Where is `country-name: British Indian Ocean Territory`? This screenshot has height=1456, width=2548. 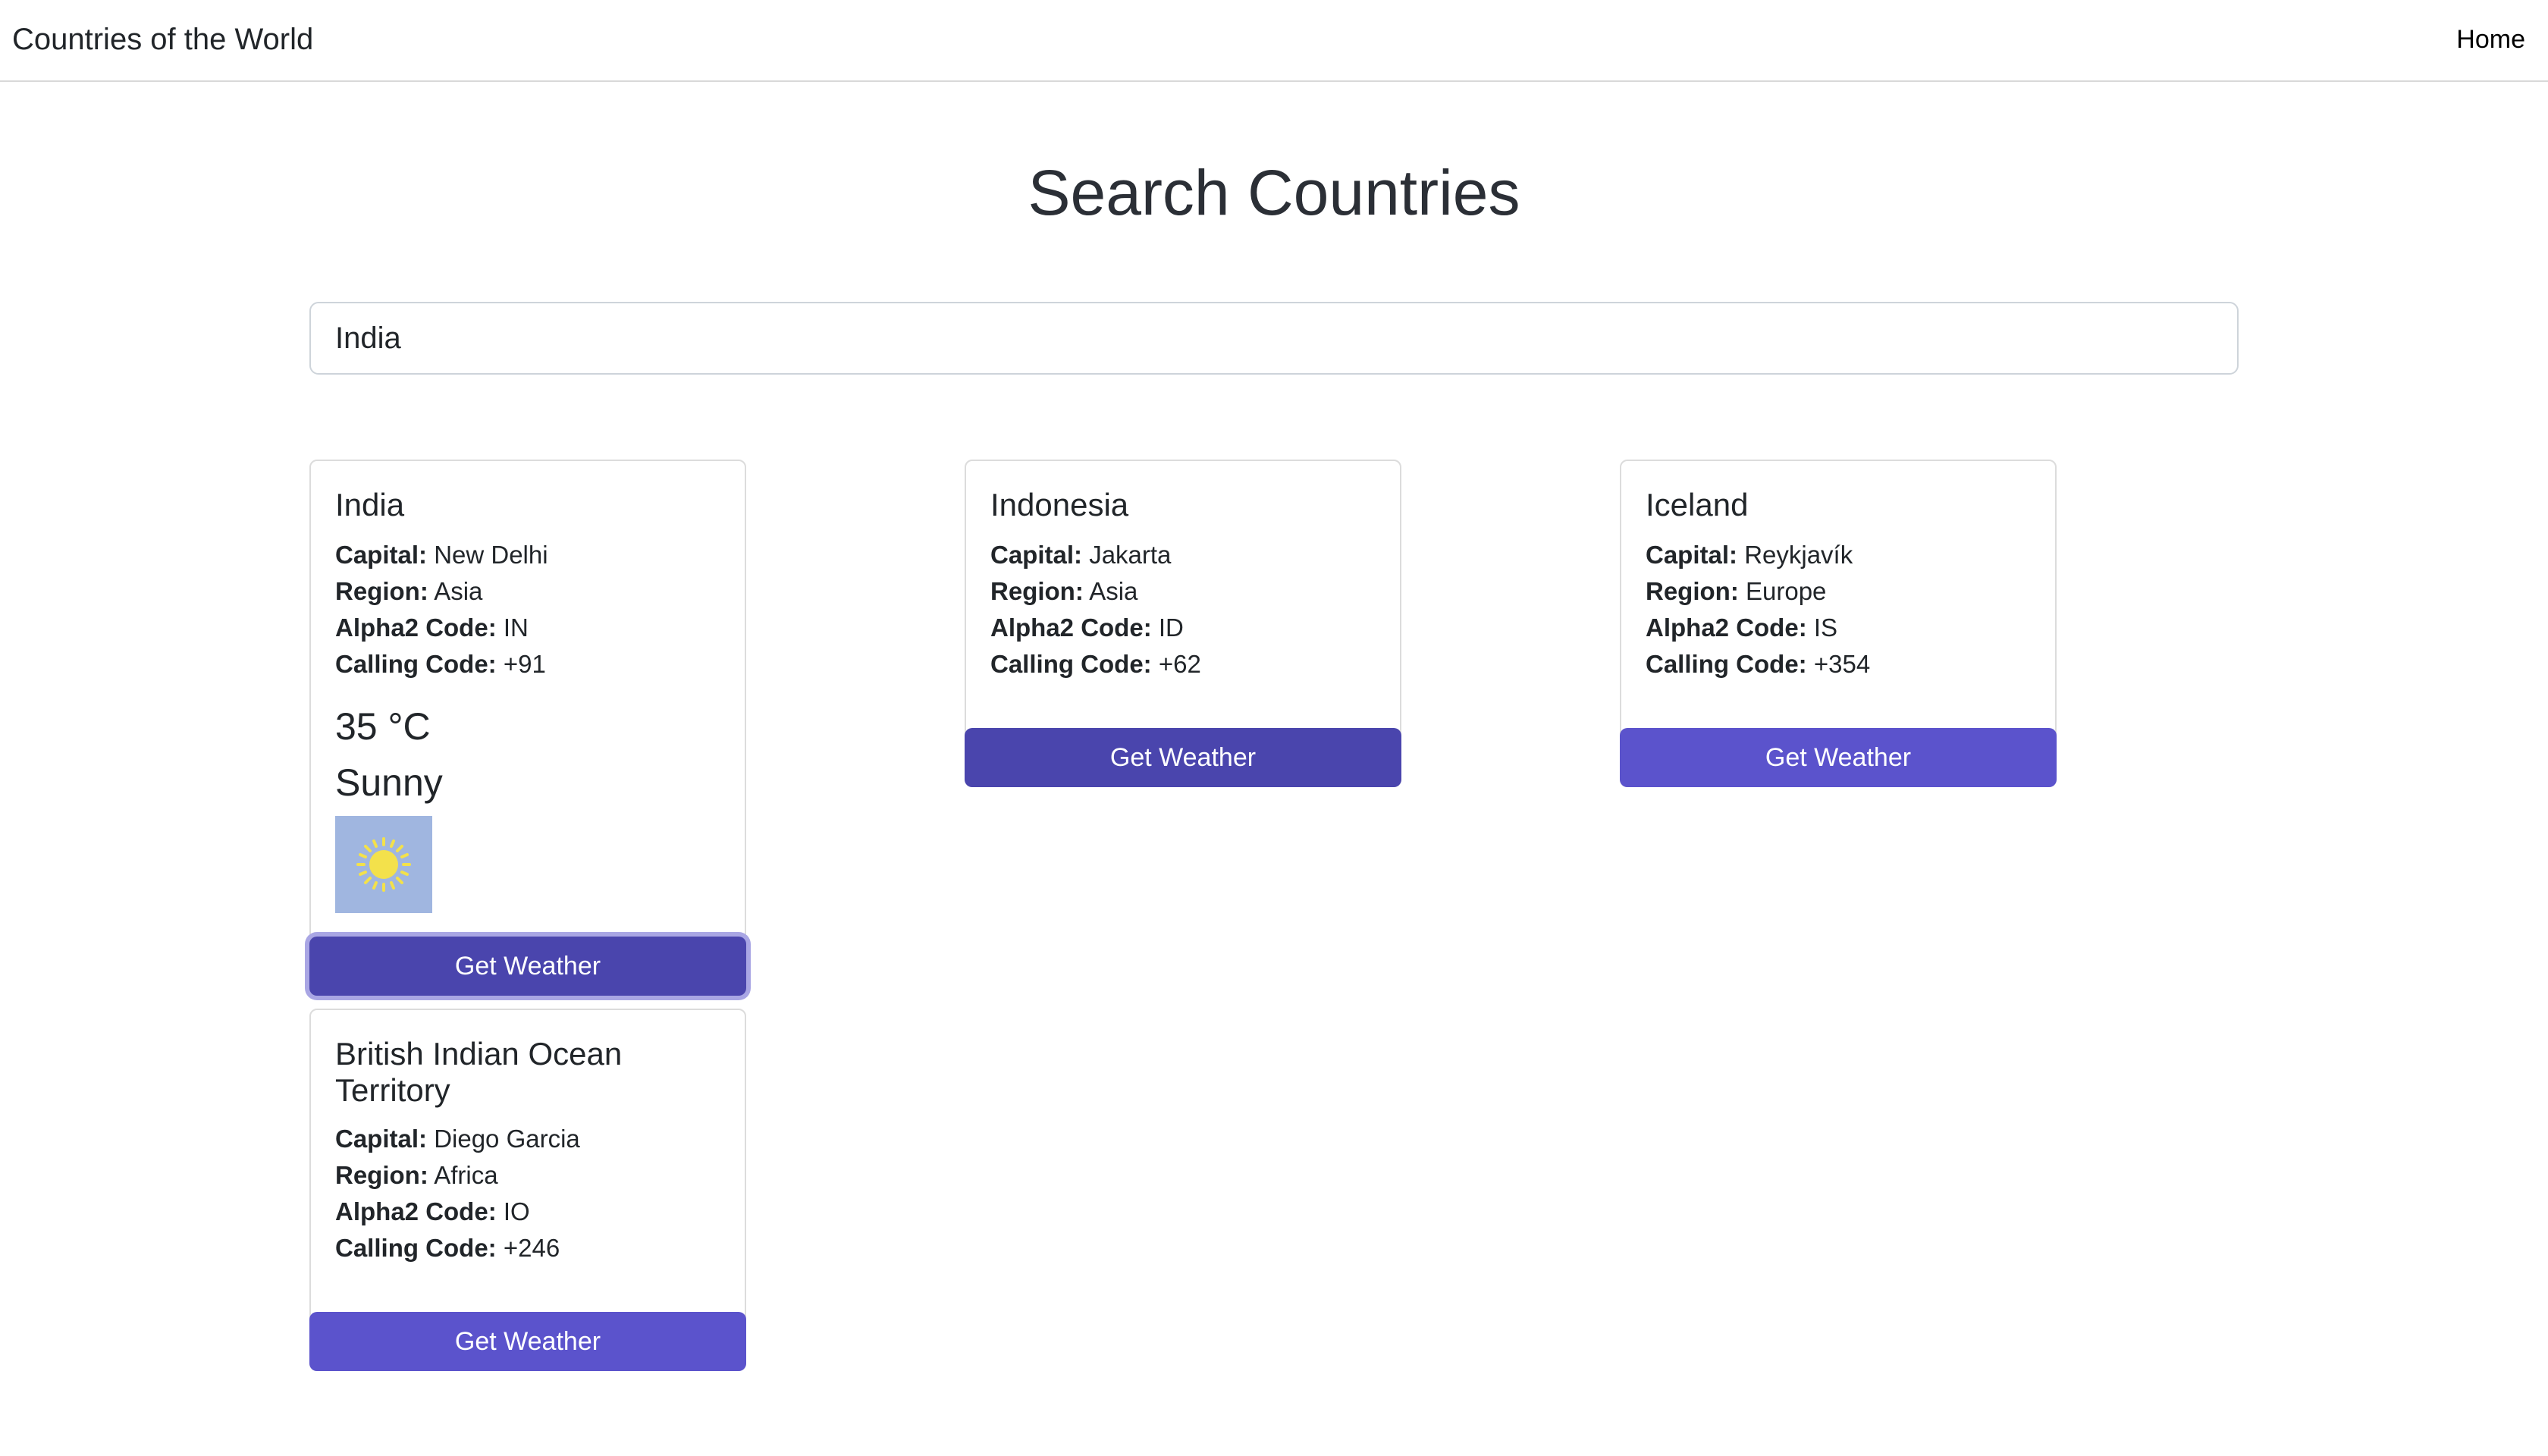
country-name: British Indian Ocean Territory is located at coordinates (479, 1072).